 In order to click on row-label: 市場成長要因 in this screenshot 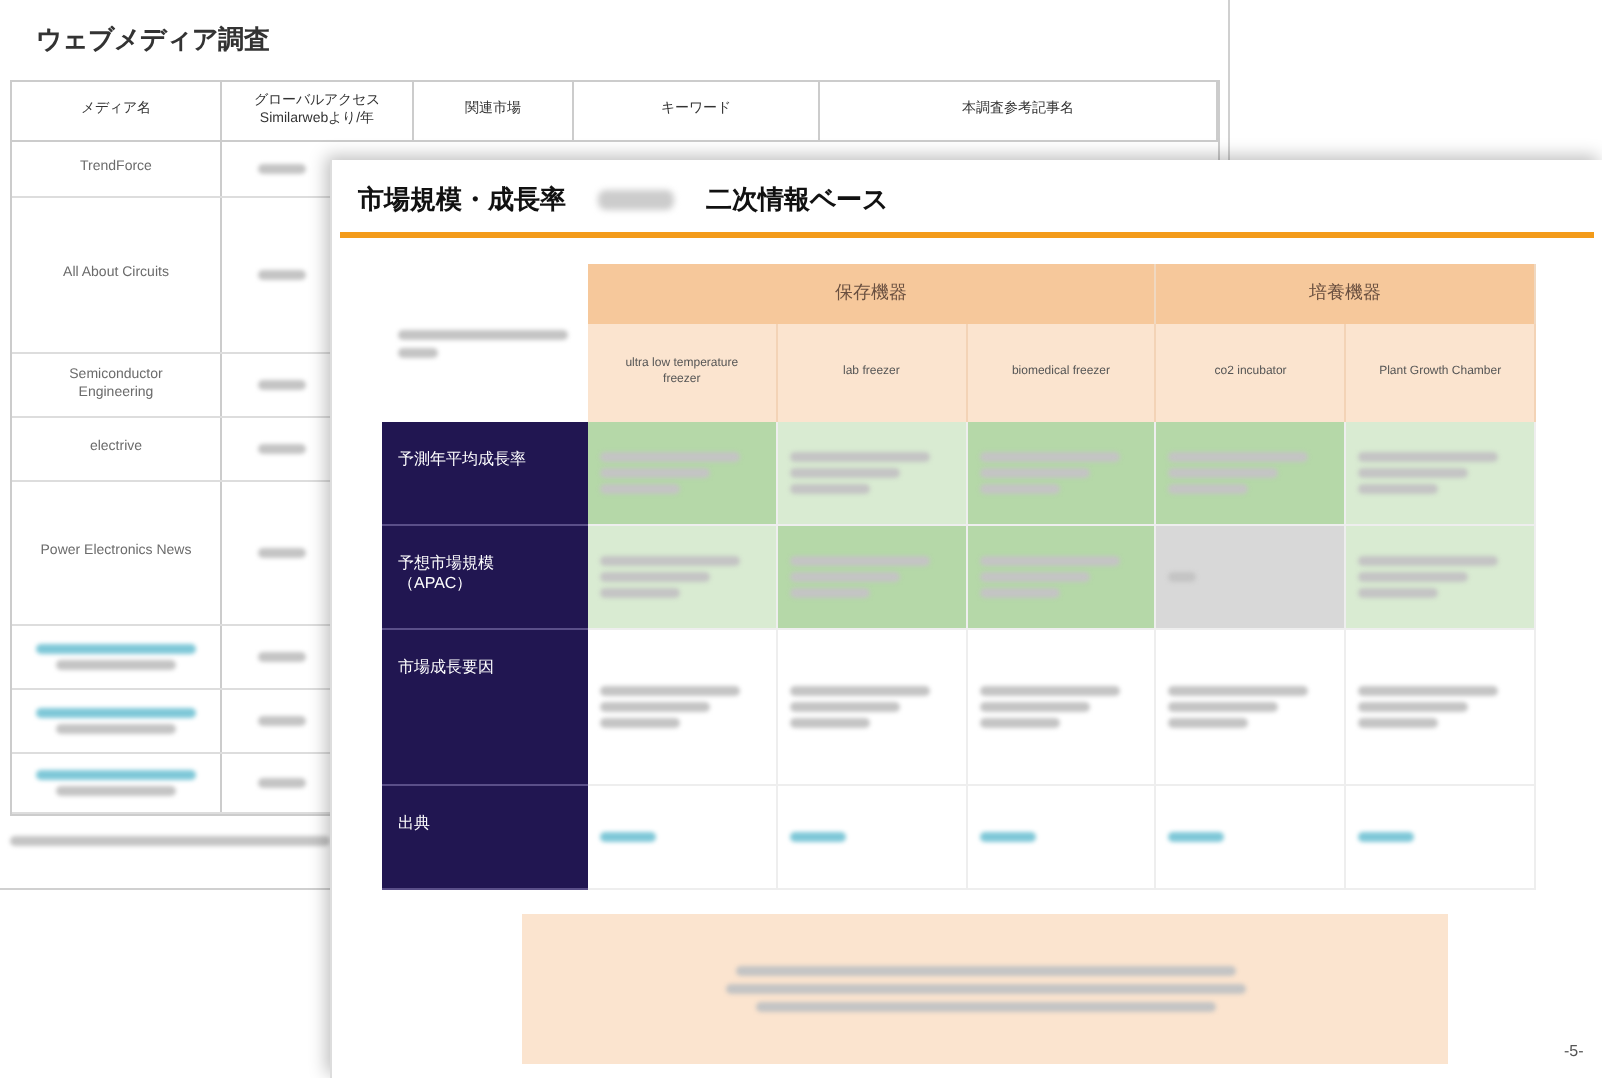, I will do `click(446, 668)`.